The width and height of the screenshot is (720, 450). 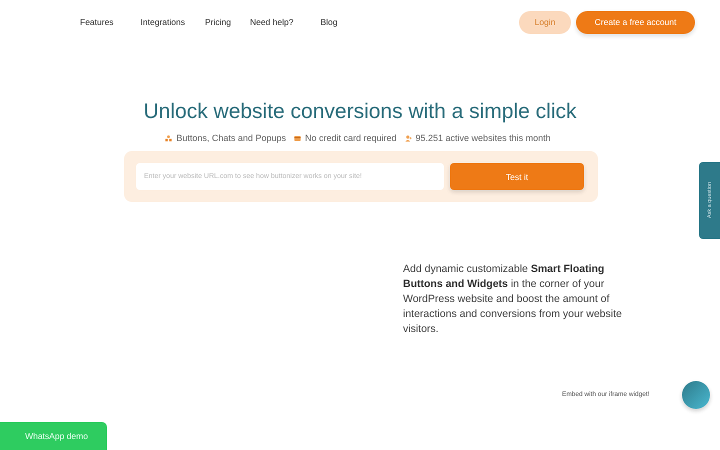 What do you see at coordinates (272, 22) in the screenshot?
I see `nav-link: Need help?` at bounding box center [272, 22].